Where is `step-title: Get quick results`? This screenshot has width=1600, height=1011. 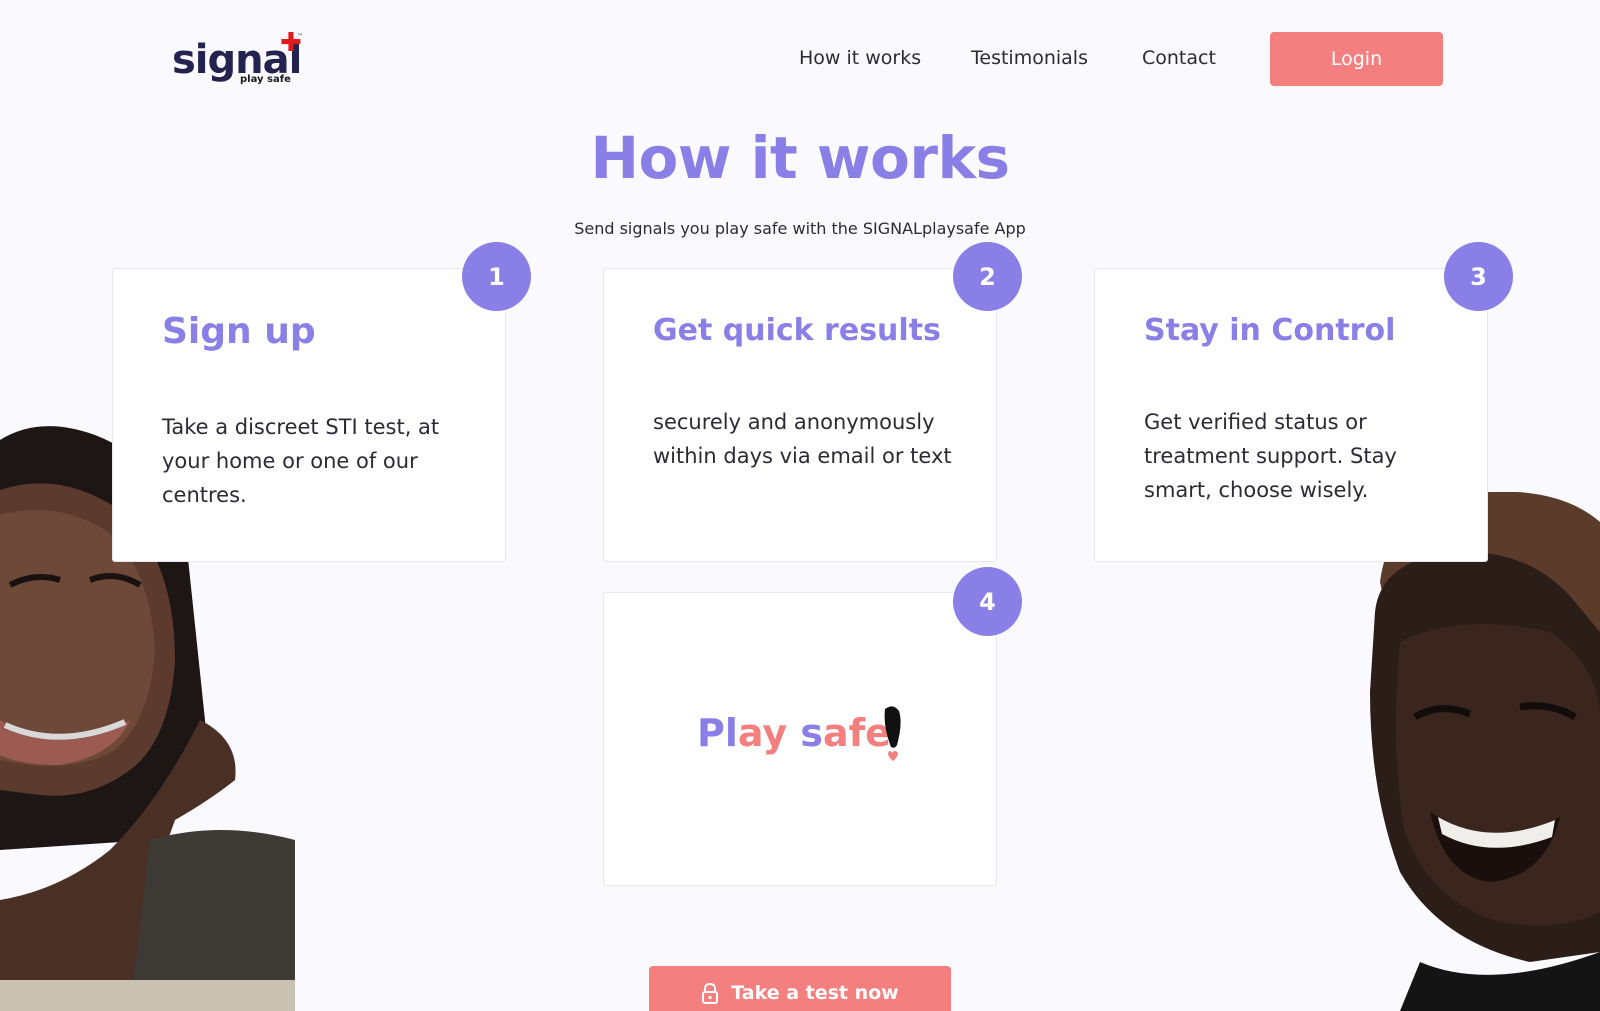
step-title: Get quick results is located at coordinates (797, 330).